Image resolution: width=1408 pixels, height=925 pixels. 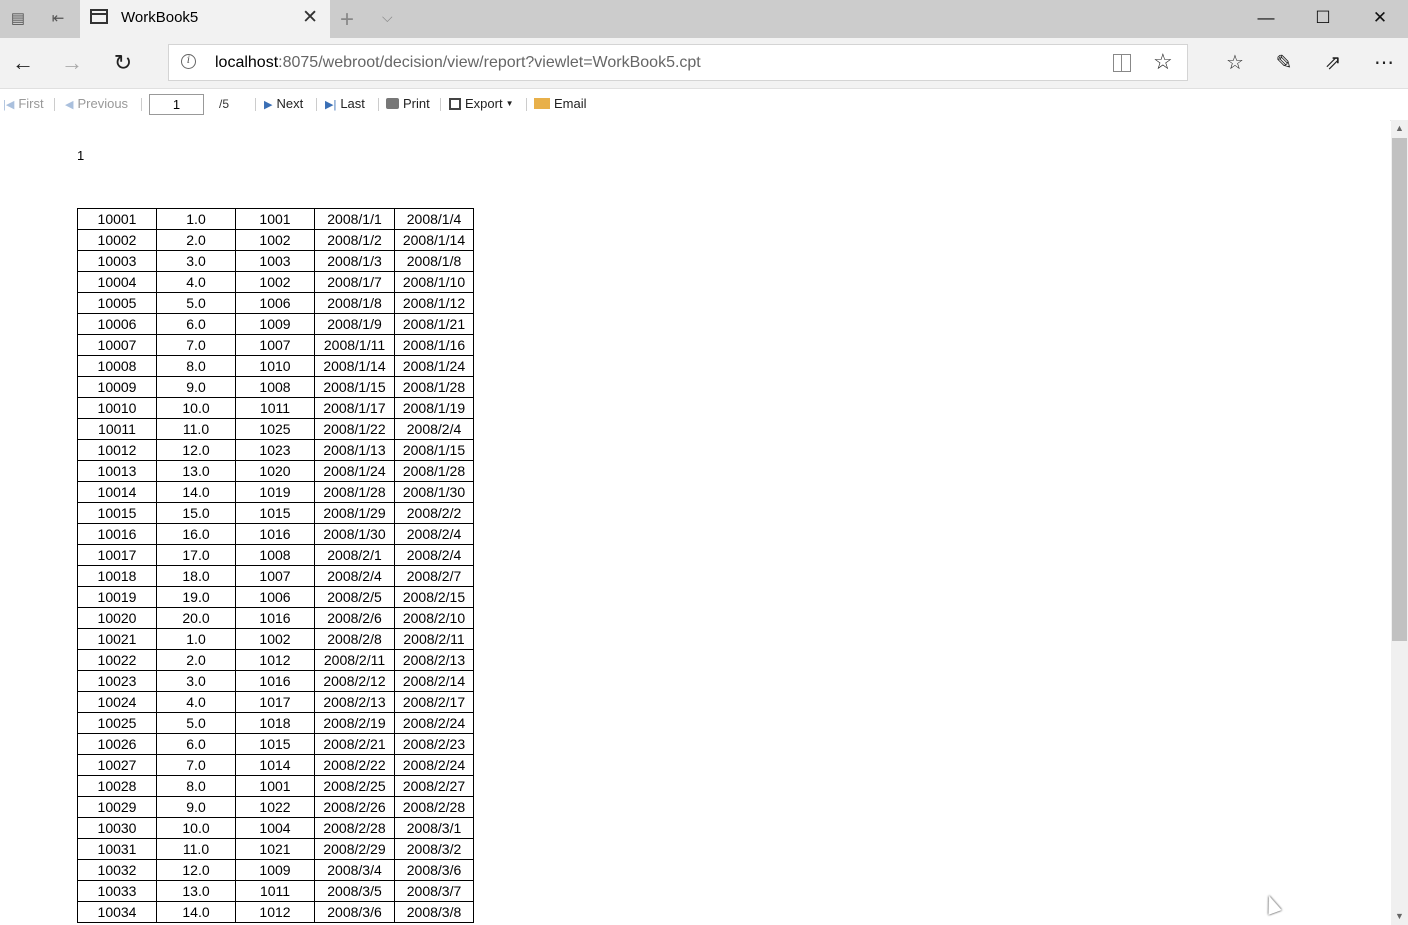 What do you see at coordinates (275, 261) in the screenshot?
I see `table-cell: 1003` at bounding box center [275, 261].